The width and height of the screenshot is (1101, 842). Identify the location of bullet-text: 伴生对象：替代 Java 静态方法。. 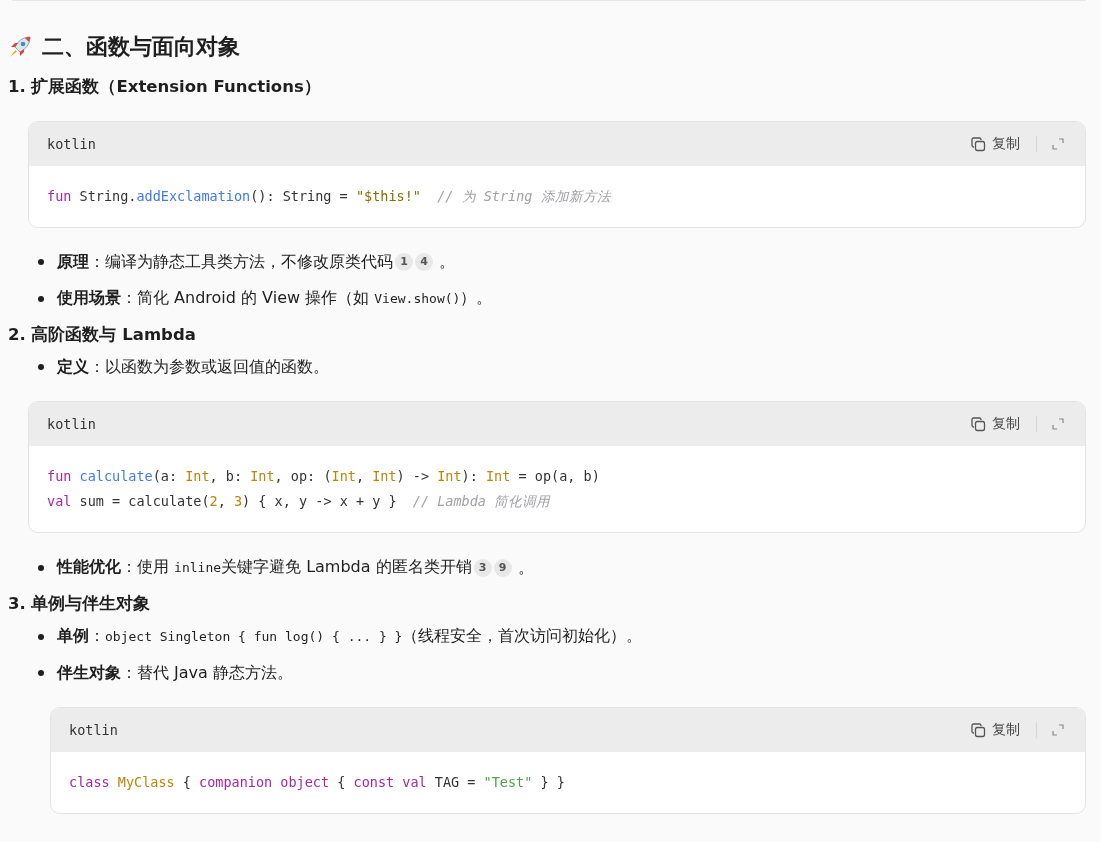
(175, 673).